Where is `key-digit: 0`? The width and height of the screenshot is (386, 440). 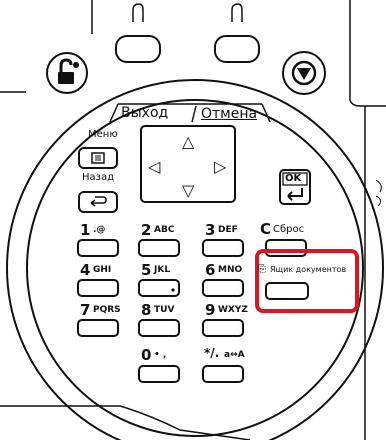
key-digit: 0 is located at coordinates (146, 355).